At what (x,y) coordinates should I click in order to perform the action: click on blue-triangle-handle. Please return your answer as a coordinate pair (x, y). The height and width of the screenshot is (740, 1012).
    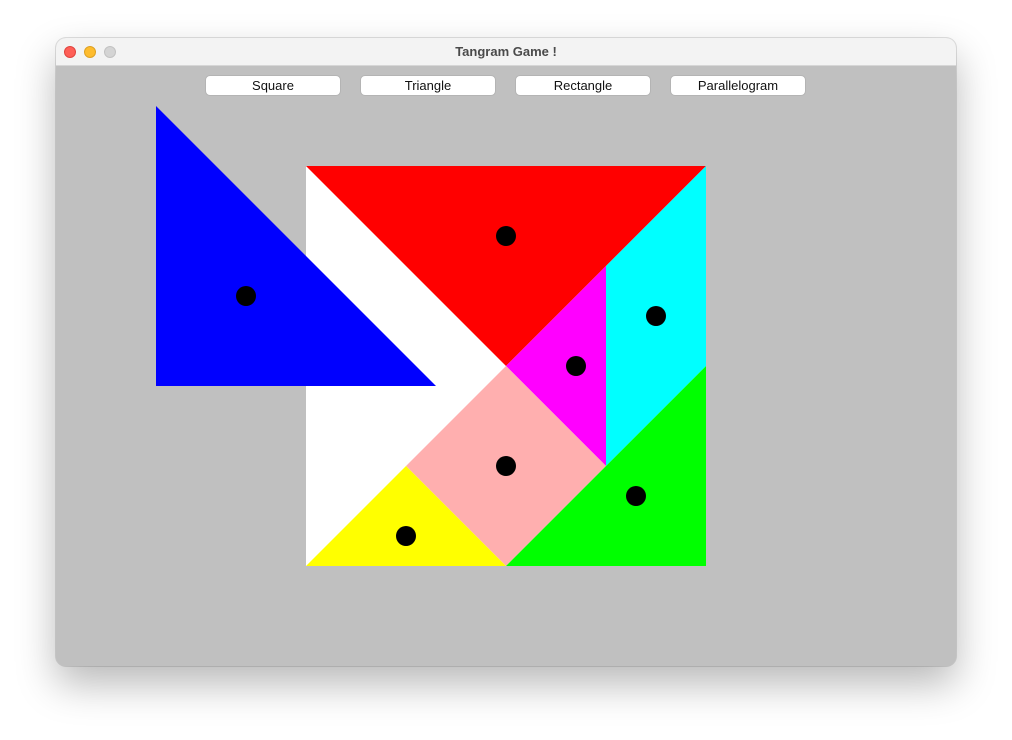
    Looking at the image, I should click on (246, 296).